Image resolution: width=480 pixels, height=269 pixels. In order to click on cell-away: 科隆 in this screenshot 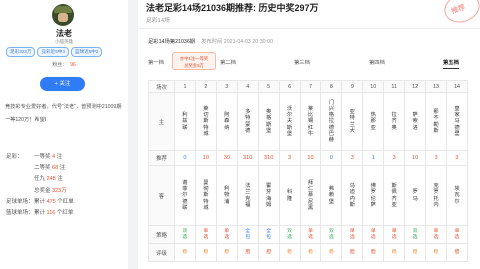, I will do `click(289, 195)`.